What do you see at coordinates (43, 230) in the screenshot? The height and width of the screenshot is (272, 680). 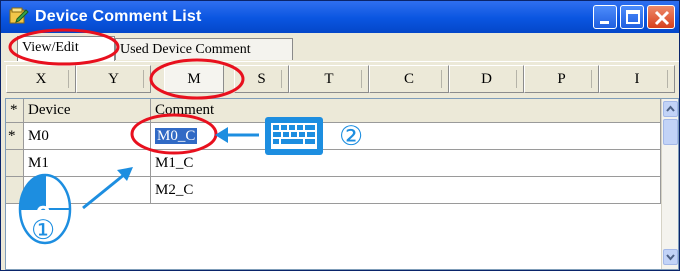 I see `step-1-label: ①` at bounding box center [43, 230].